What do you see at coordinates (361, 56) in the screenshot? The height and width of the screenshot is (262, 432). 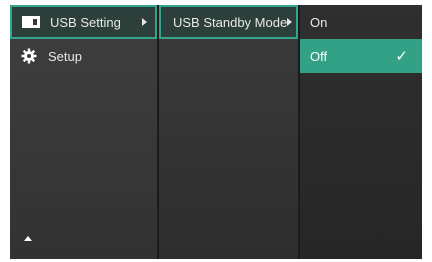 I see `value-item-off: Off ✓` at bounding box center [361, 56].